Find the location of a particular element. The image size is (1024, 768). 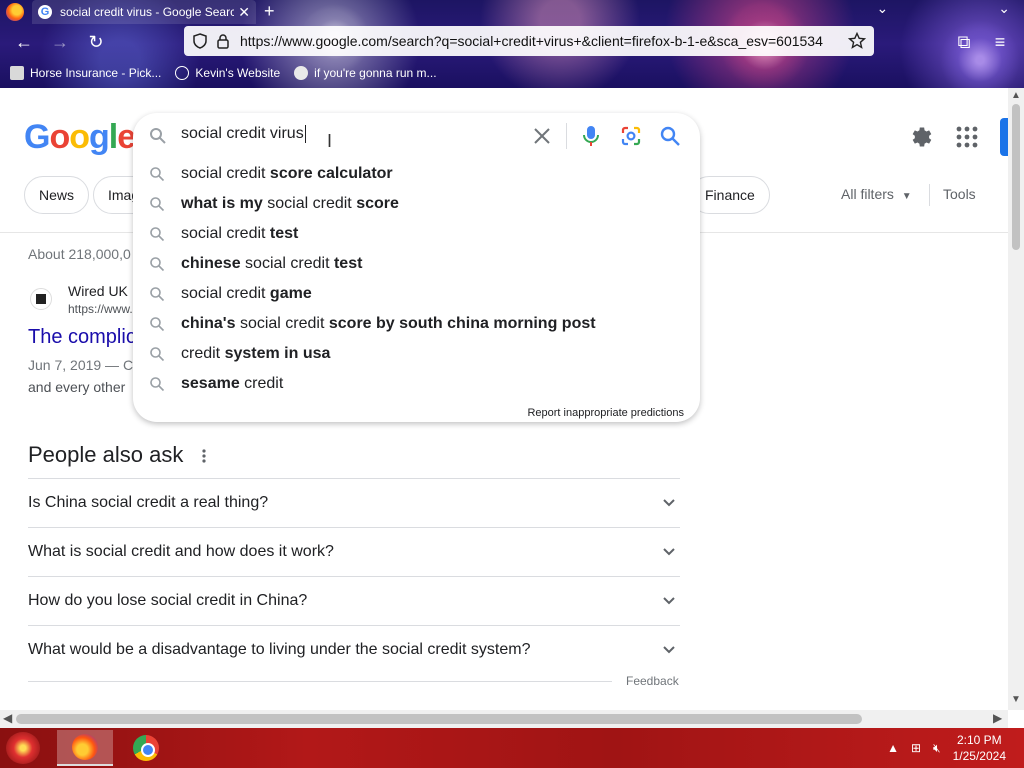

paa-question: Is China social credit a real thing? is located at coordinates (354, 502).